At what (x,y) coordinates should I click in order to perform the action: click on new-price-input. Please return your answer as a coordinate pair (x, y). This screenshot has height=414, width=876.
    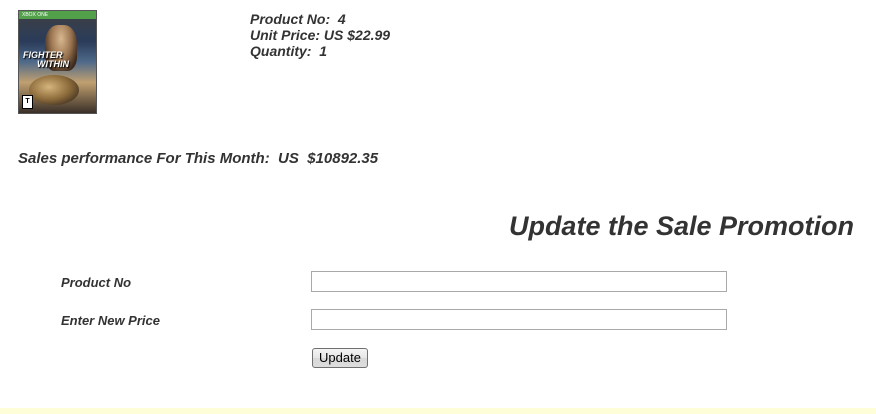
    Looking at the image, I should click on (519, 319).